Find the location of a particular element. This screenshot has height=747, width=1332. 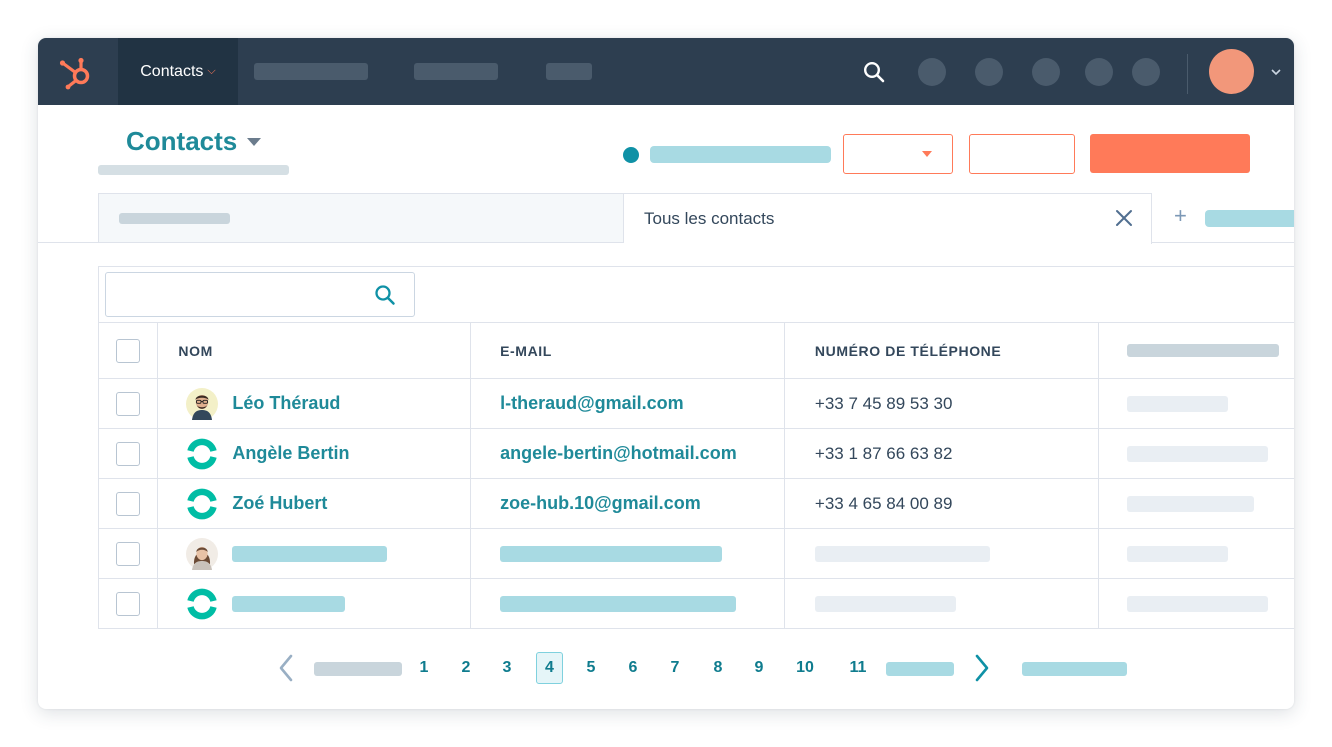

column-header-placeholder is located at coordinates (1202, 350).